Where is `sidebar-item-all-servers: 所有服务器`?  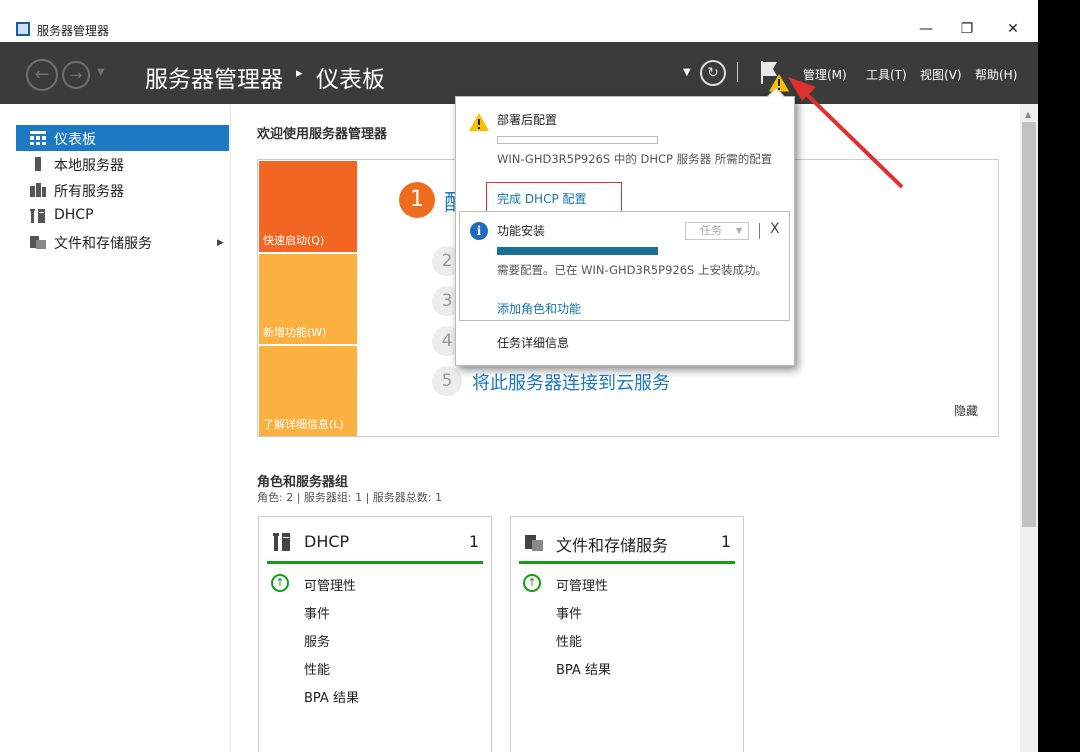 sidebar-item-all-servers: 所有服务器 is located at coordinates (122, 190).